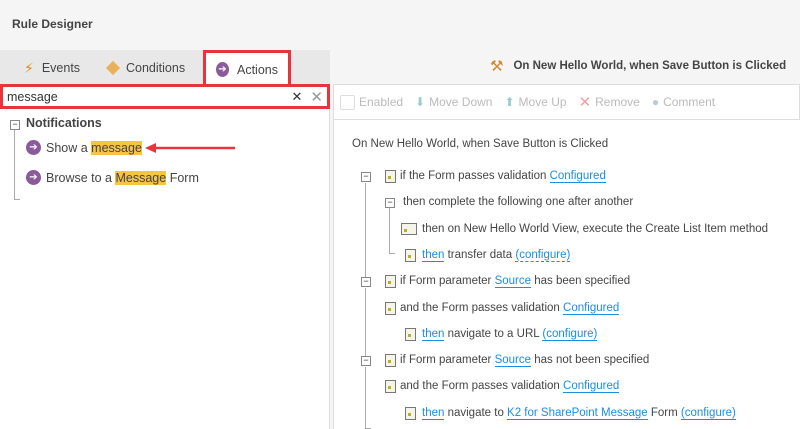 This screenshot has height=429, width=800. What do you see at coordinates (480, 254) in the screenshot?
I see `rule-text: transfer data` at bounding box center [480, 254].